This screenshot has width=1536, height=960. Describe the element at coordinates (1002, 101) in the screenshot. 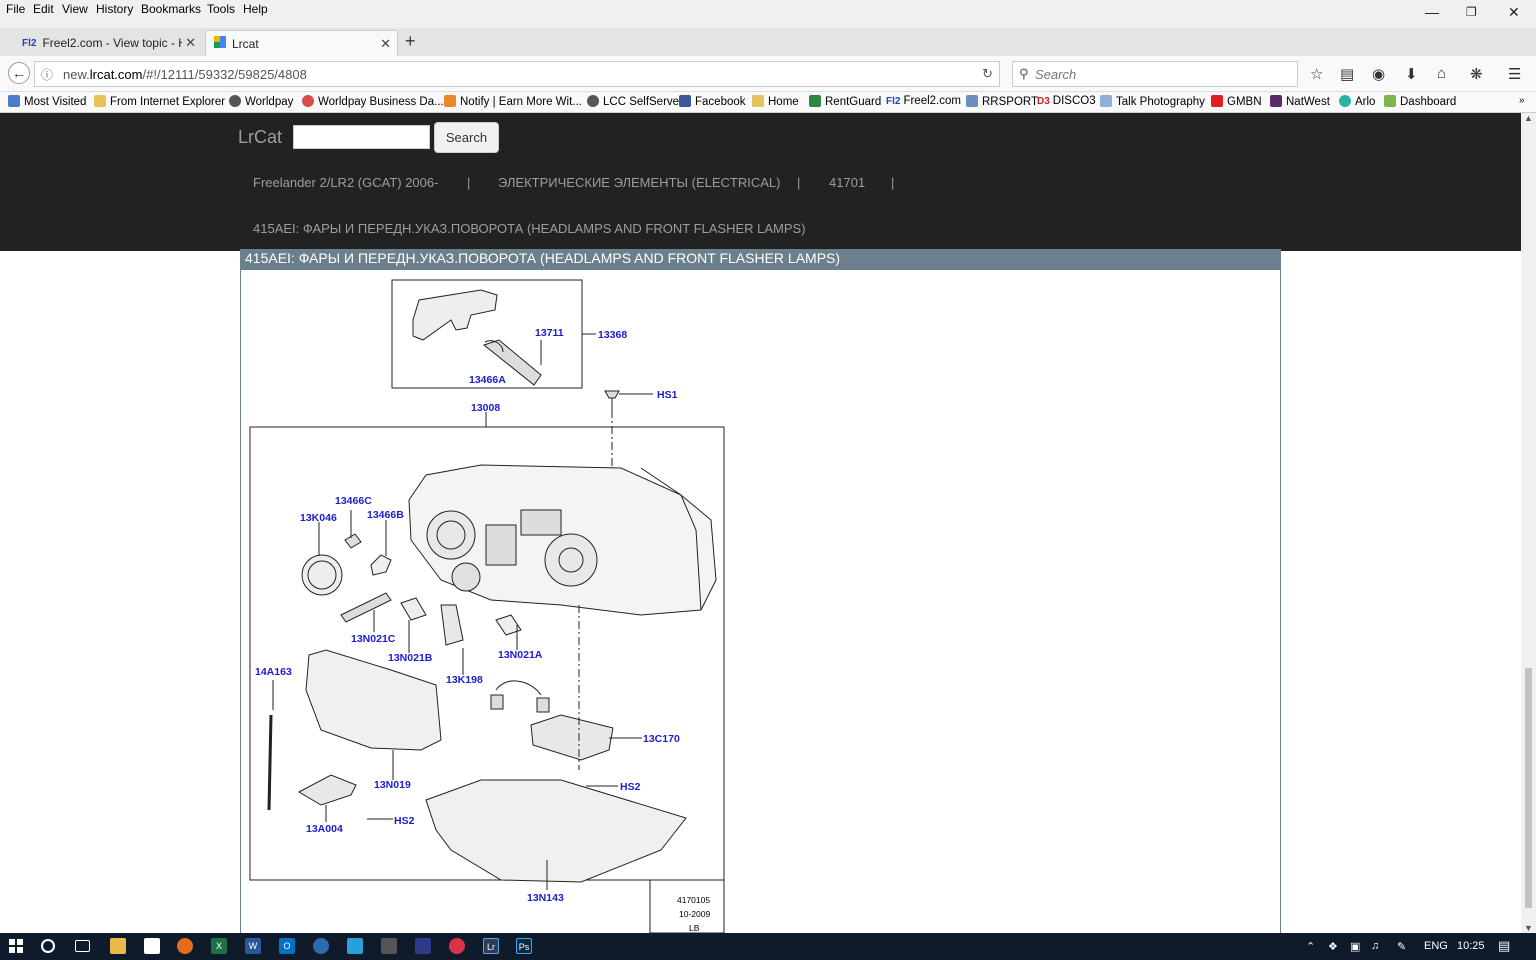

I see `bookmark-item: RRSPORT` at that location.